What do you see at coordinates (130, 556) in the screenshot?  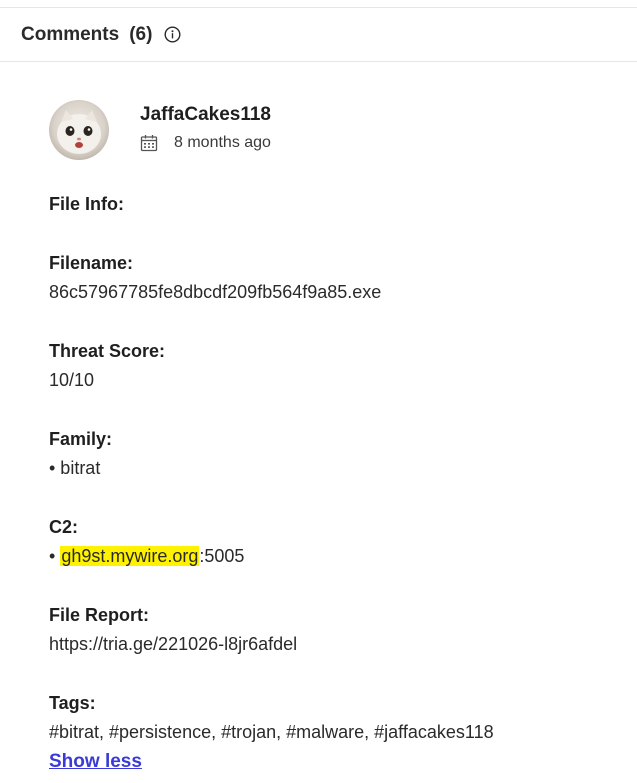 I see `c2-host-highlight: gh9st.mywire.org` at bounding box center [130, 556].